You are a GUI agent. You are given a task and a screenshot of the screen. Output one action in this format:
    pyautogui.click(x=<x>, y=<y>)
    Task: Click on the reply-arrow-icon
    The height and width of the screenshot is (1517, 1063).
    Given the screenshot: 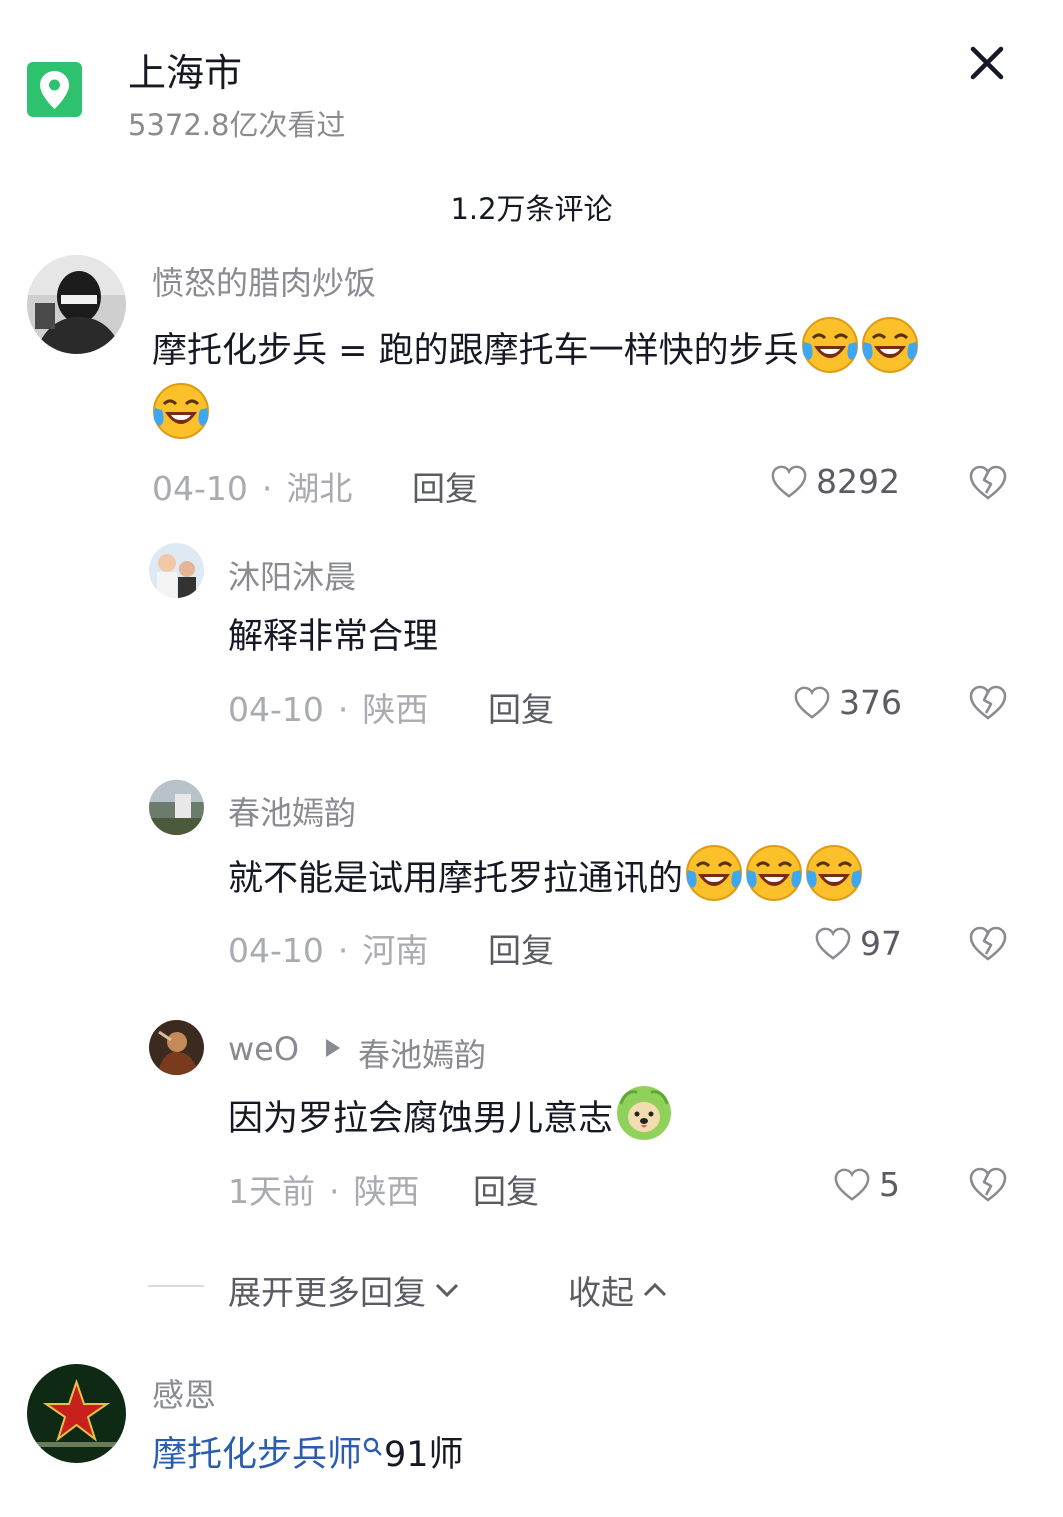 What is the action you would take?
    pyautogui.click(x=333, y=1050)
    